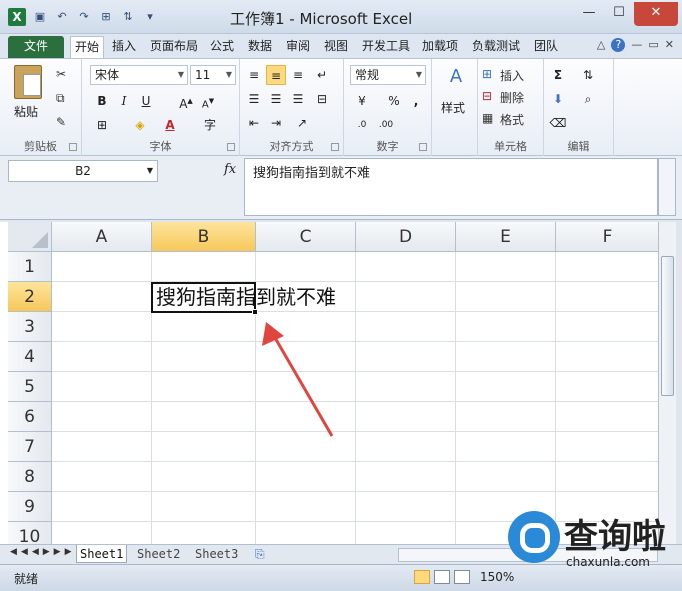  What do you see at coordinates (362, 125) in the screenshot?
I see `increase-decimal-icon: .0` at bounding box center [362, 125].